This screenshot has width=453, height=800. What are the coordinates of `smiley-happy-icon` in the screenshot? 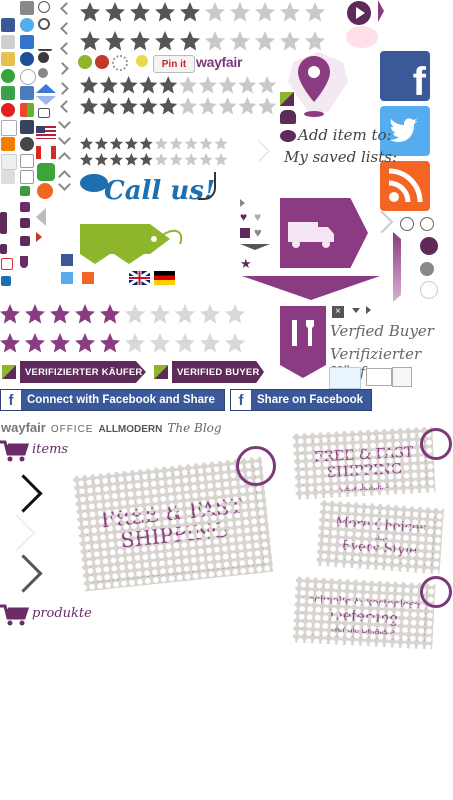 It's located at (407, 224).